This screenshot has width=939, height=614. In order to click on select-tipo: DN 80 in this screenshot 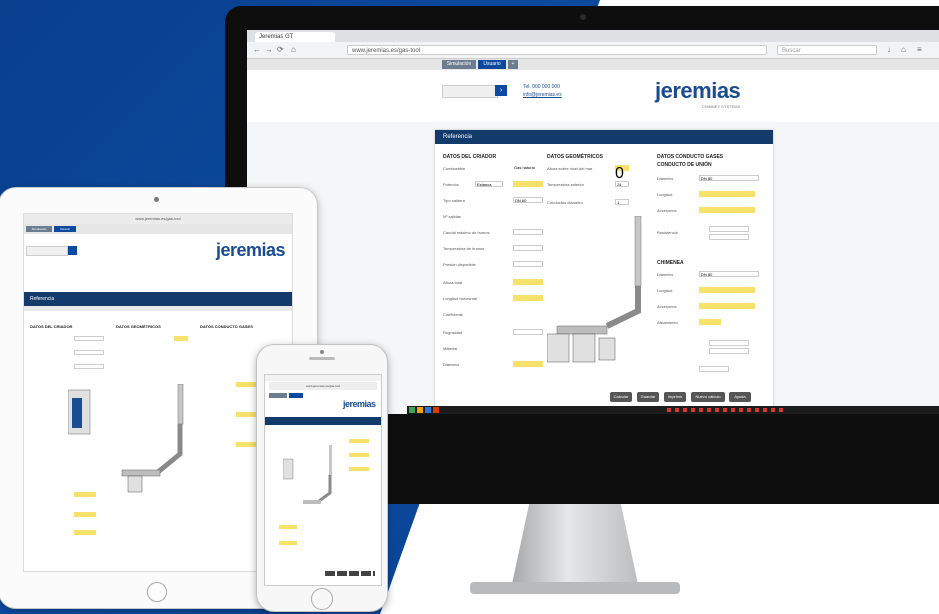, I will do `click(528, 200)`.